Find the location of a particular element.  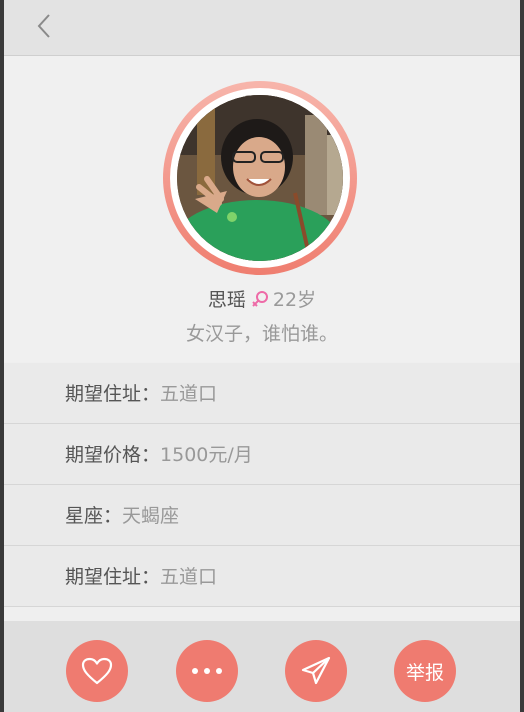

more-dots-icon is located at coordinates (207, 671).